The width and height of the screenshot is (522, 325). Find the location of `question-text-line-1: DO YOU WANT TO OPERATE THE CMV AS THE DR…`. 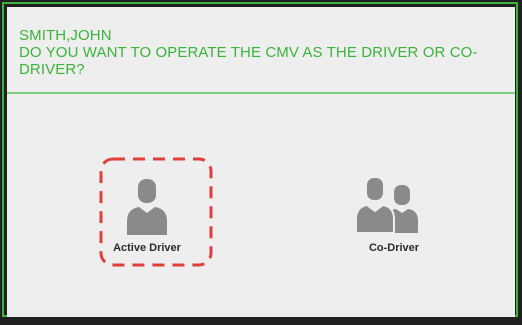

question-text-line-1: DO YOU WANT TO OPERATE THE CMV AS THE DR… is located at coordinates (248, 52).